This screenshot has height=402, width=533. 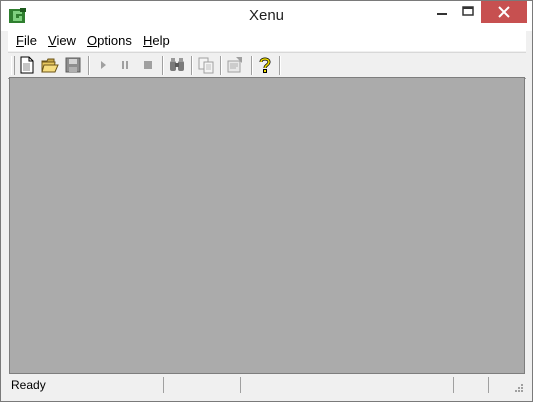 What do you see at coordinates (66, 40) in the screenshot?
I see `menu-view-label: iew` at bounding box center [66, 40].